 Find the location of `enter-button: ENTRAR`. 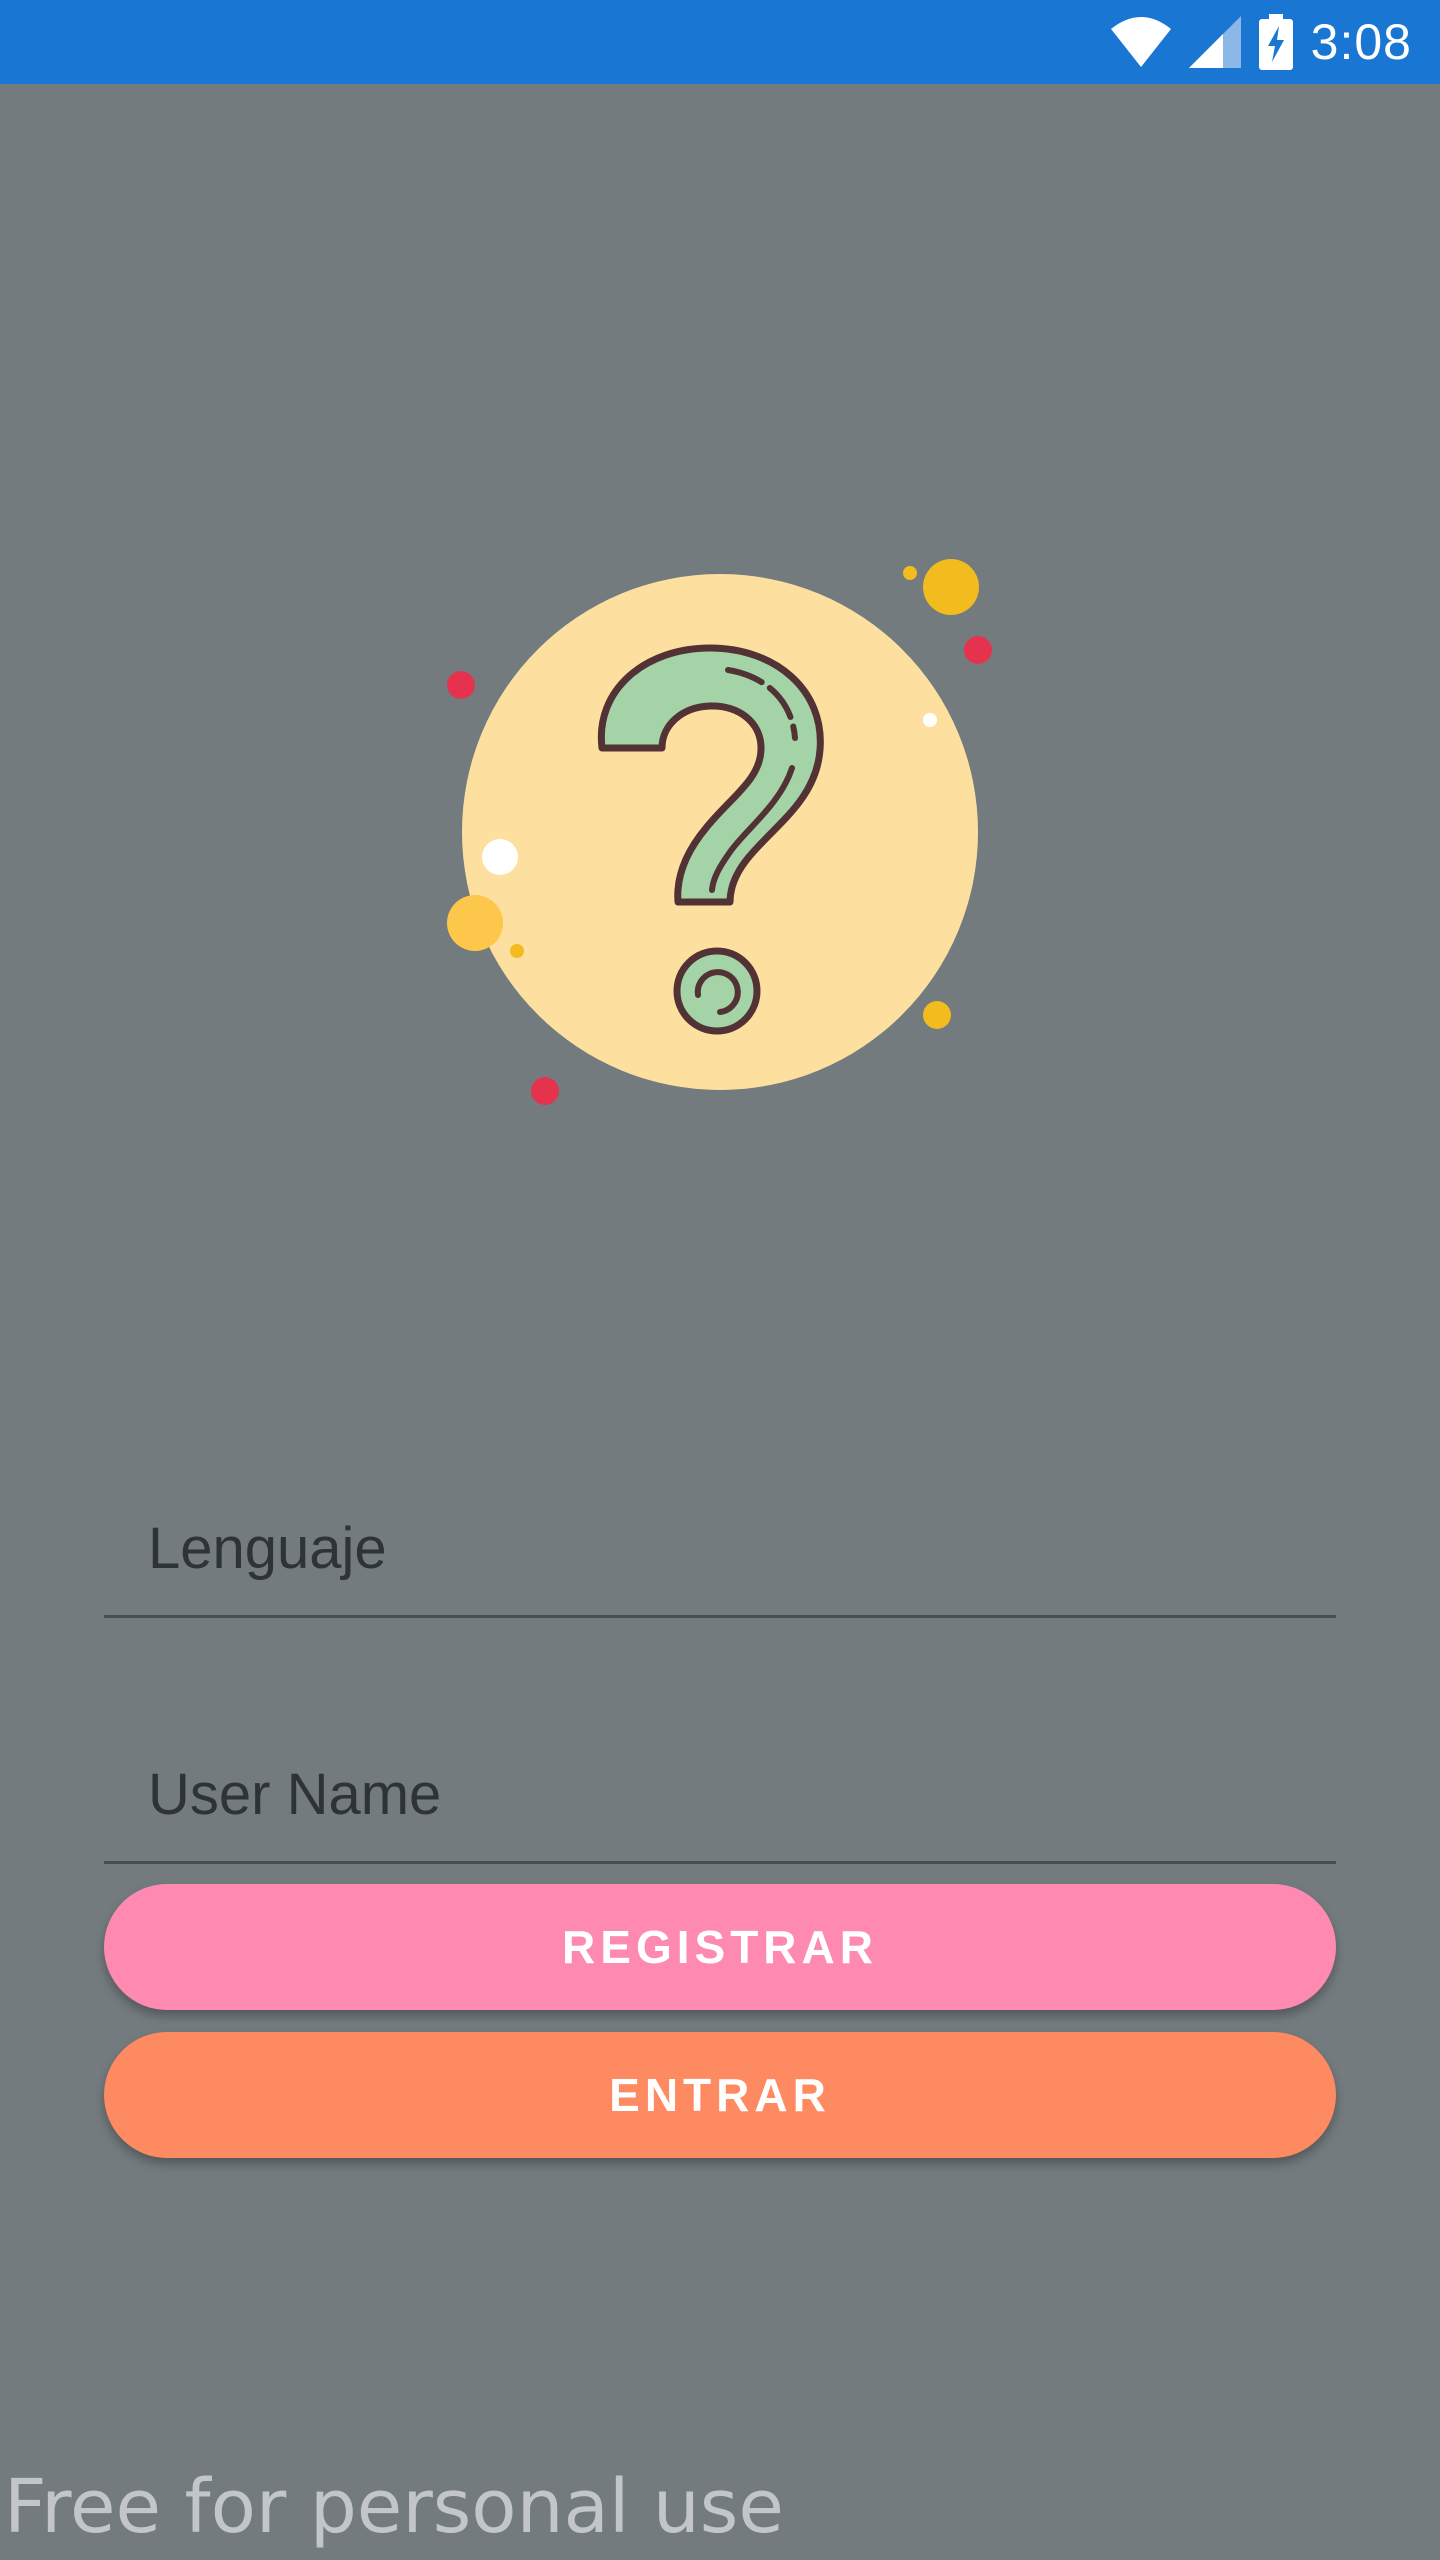

enter-button: ENTRAR is located at coordinates (720, 2095).